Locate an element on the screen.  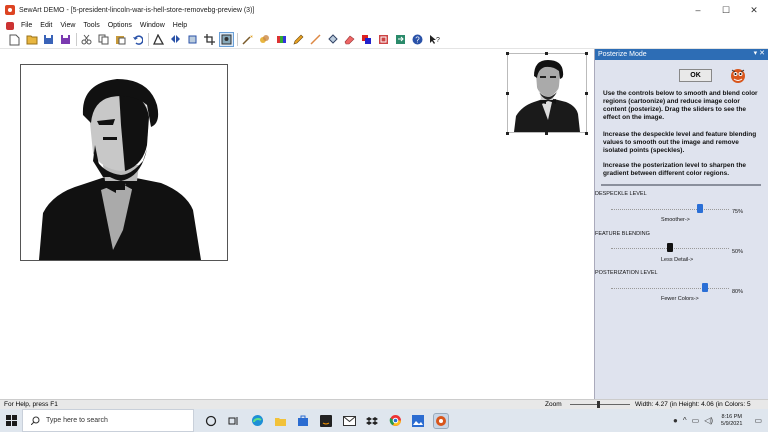
store-icon is located at coordinates (303, 421).